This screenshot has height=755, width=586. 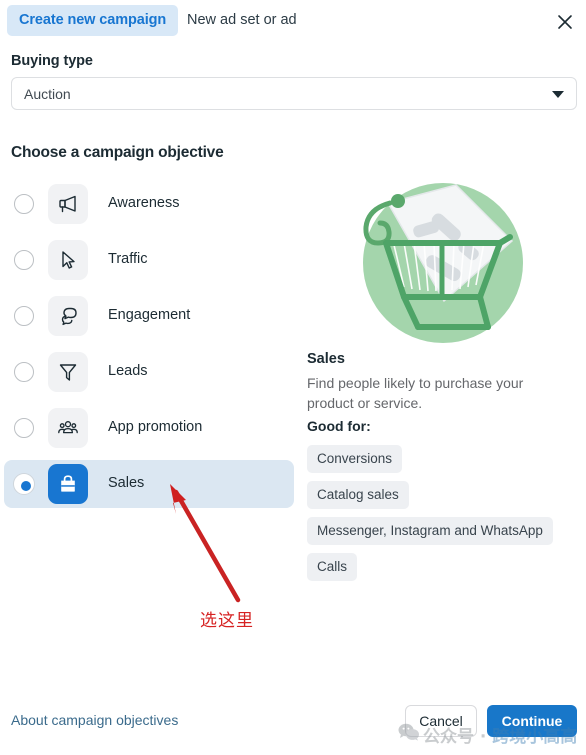 I want to click on radio-traffic, so click(x=24, y=260).